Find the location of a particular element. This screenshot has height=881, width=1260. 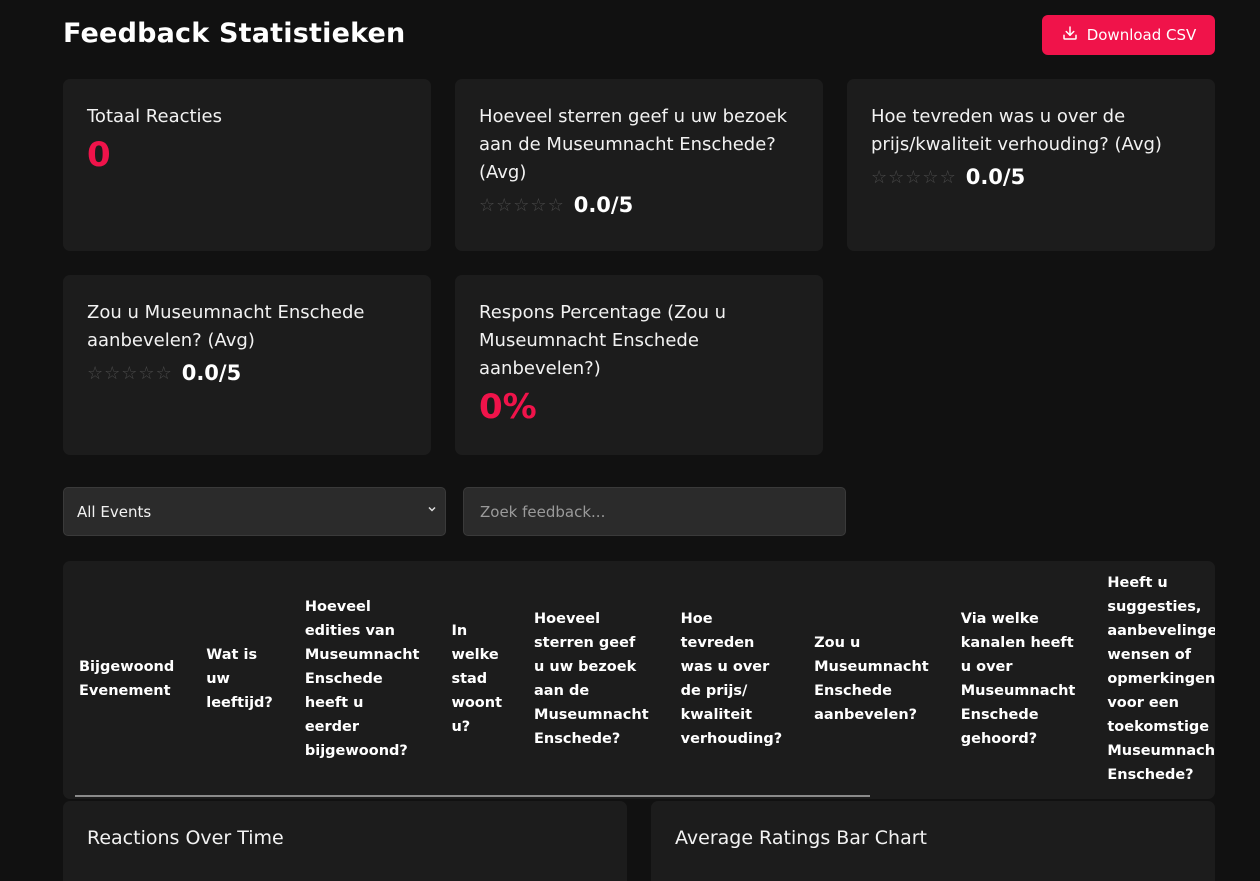

column-header: Bijgewoond Evenement is located at coordinates (126, 679).